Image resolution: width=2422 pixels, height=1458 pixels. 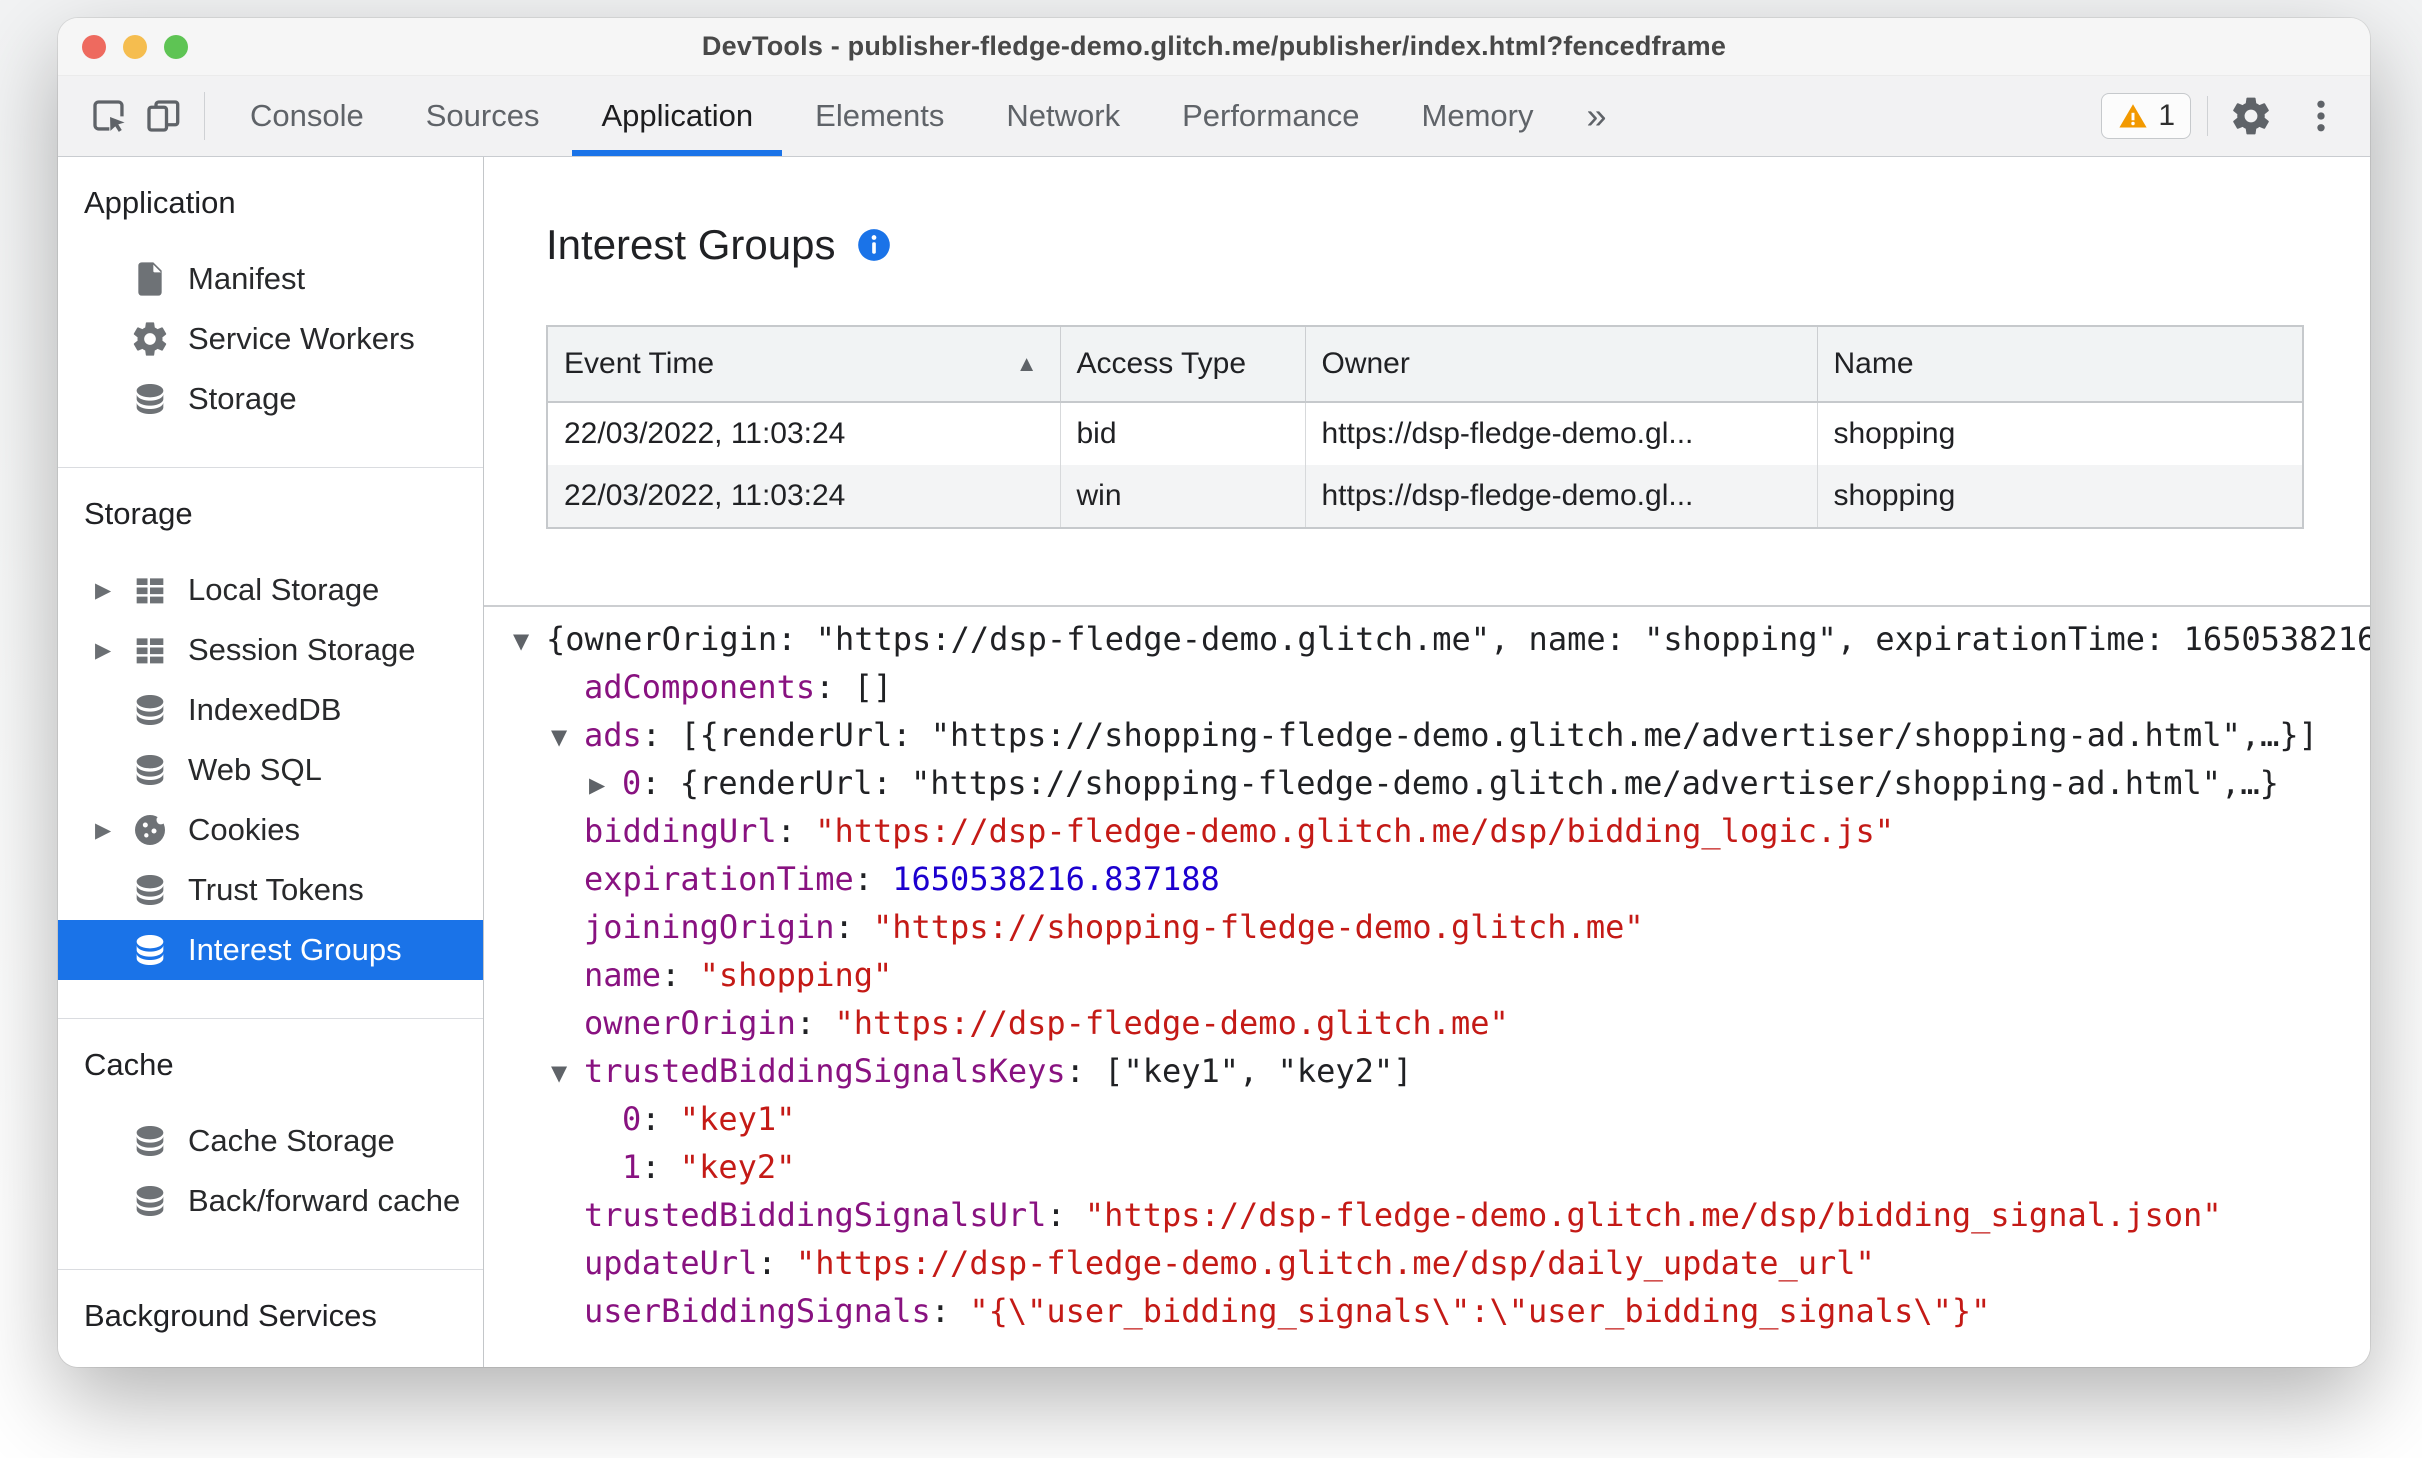 I want to click on tree-line: 0: "key1", so click(x=1427, y=1119).